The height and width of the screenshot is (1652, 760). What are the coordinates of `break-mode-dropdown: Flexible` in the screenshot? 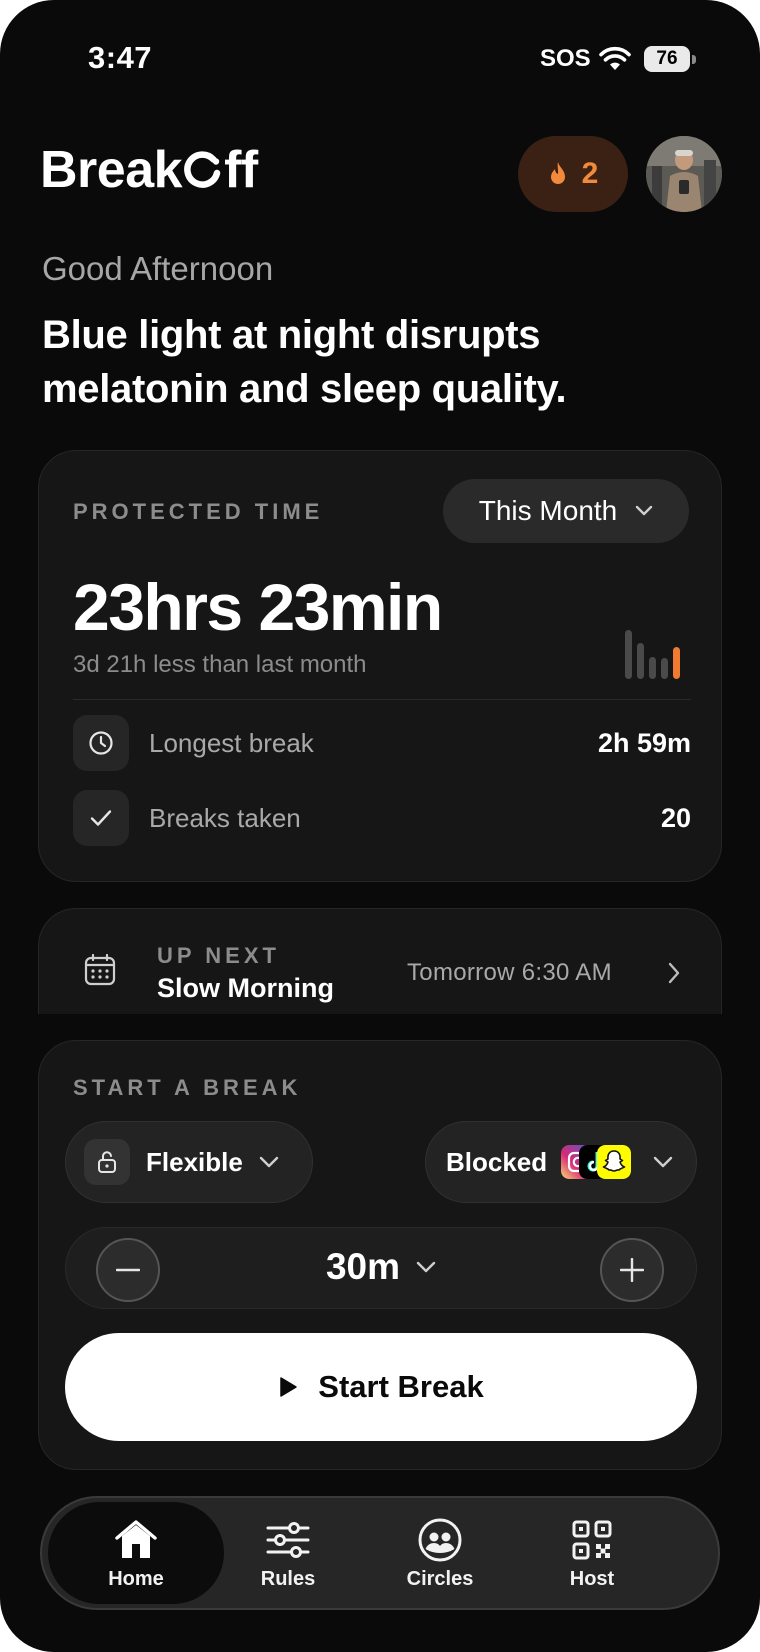 It's located at (189, 1162).